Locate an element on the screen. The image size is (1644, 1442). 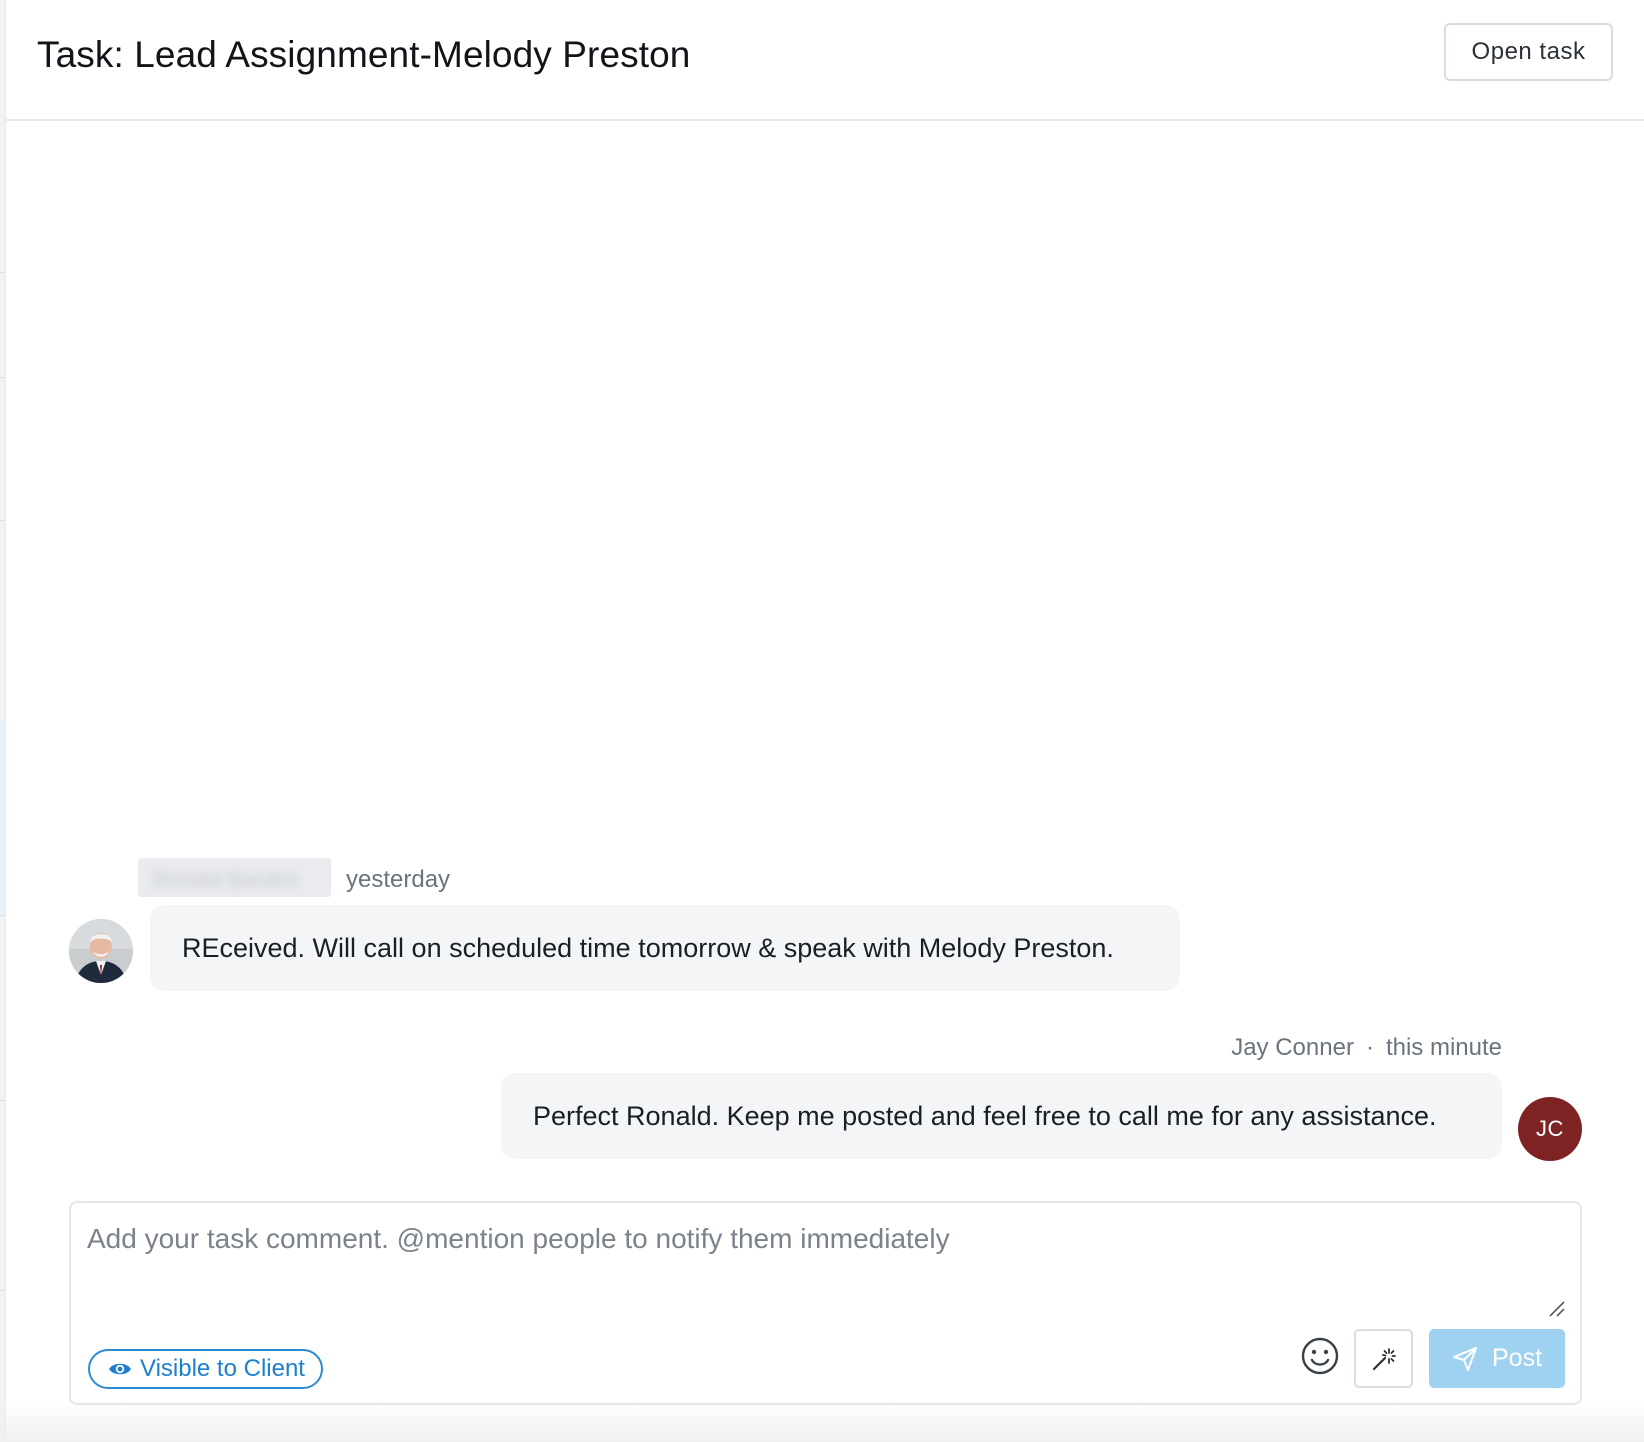
post-button: Post is located at coordinates (1497, 1358).